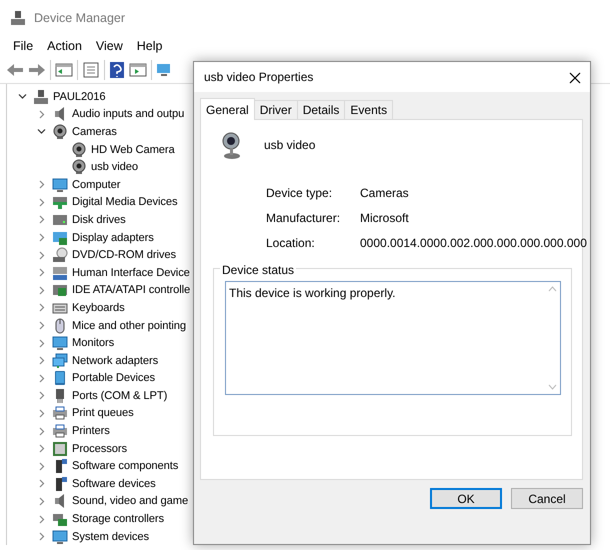 Image resolution: width=610 pixels, height=550 pixels. What do you see at coordinates (80, 18) in the screenshot?
I see `window-title: Device Manager` at bounding box center [80, 18].